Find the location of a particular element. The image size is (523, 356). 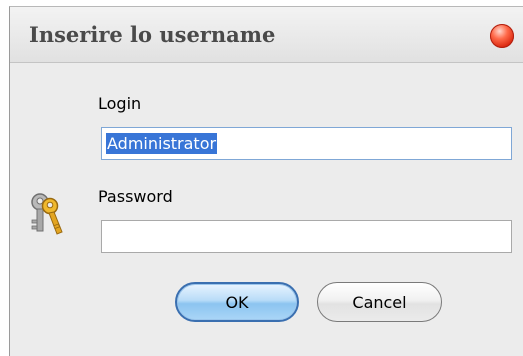

password-label: Password is located at coordinates (135, 196).